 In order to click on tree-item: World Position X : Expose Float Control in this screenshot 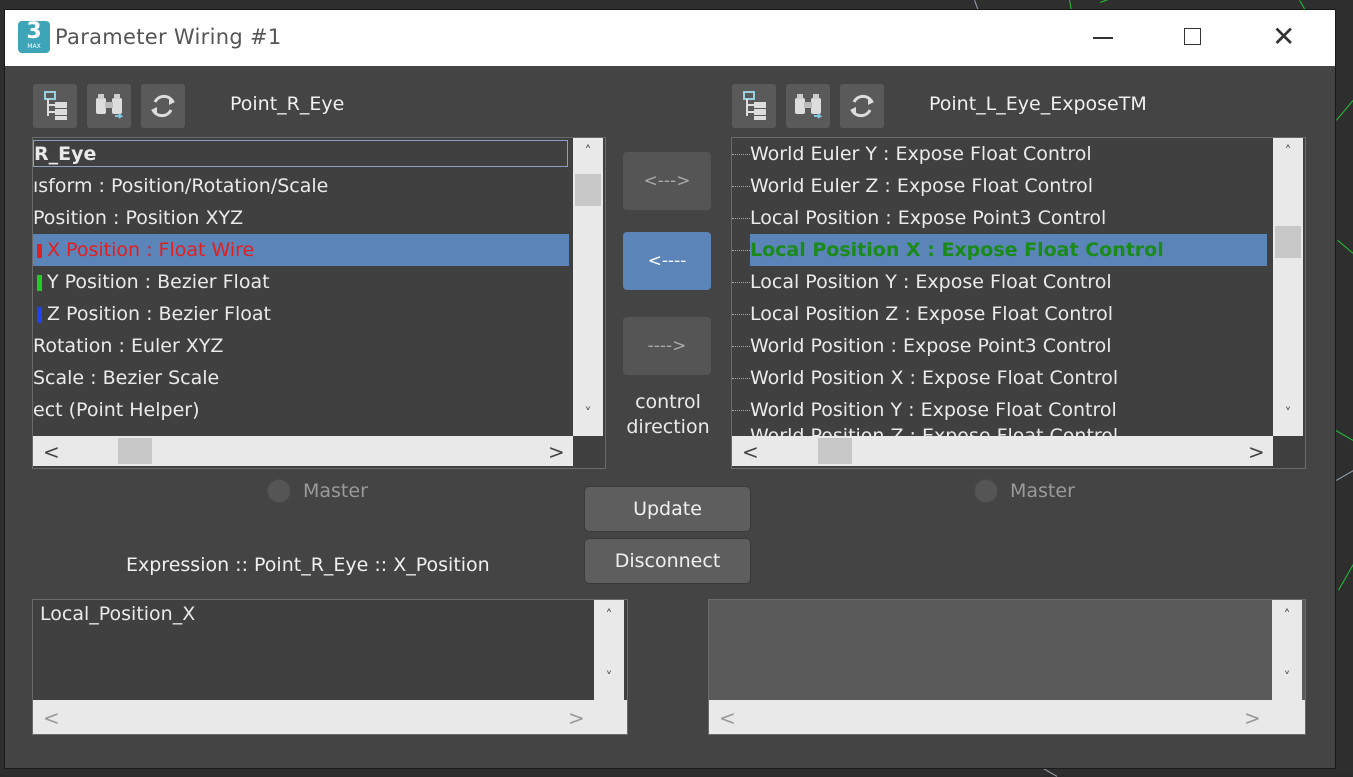, I will do `click(925, 378)`.